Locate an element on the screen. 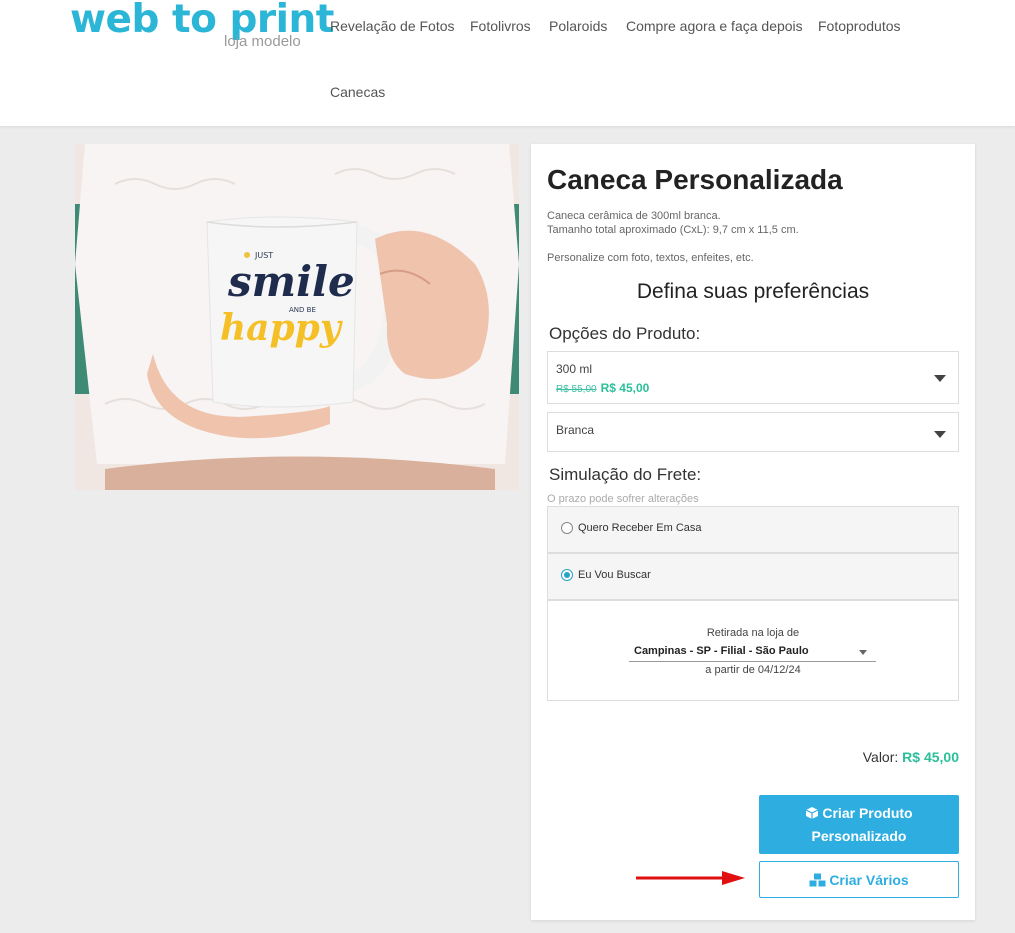  store-select: Campinas - SP - Filial - São Paulo is located at coordinates (752, 652).